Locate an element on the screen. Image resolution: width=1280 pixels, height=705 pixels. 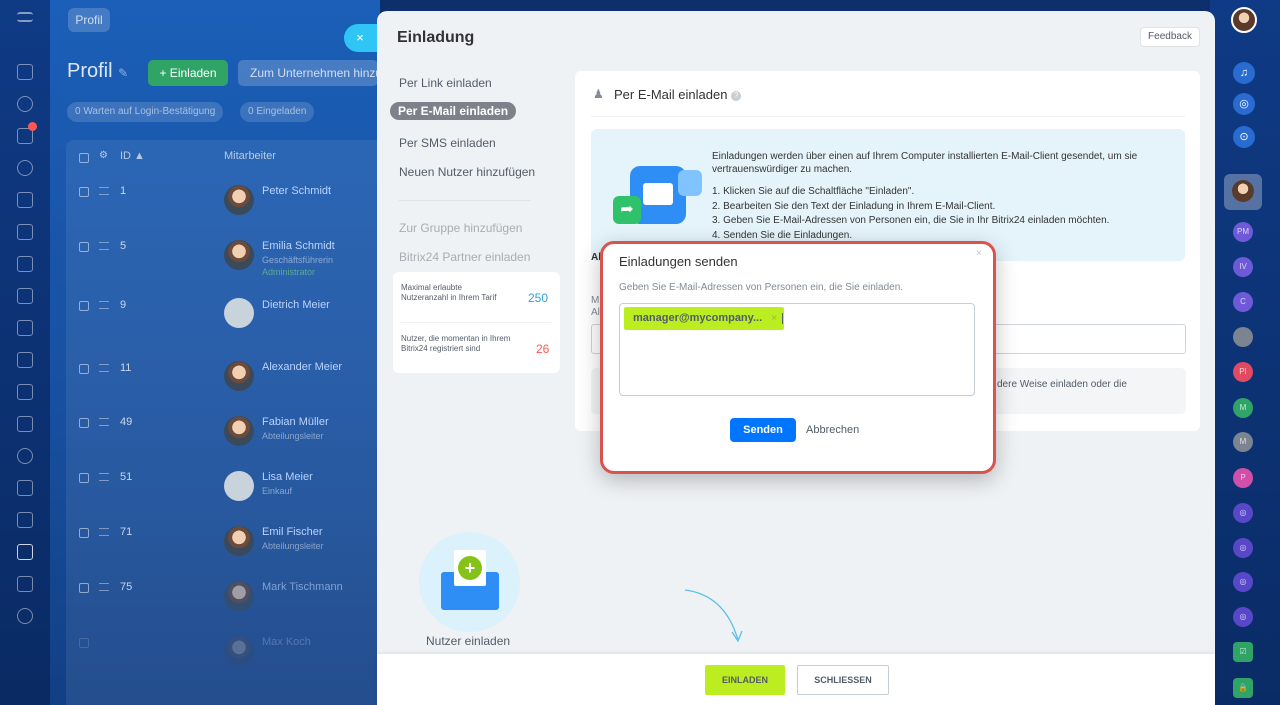
card-title: Per E-Mail einladen ? is located at coordinates (678, 94).